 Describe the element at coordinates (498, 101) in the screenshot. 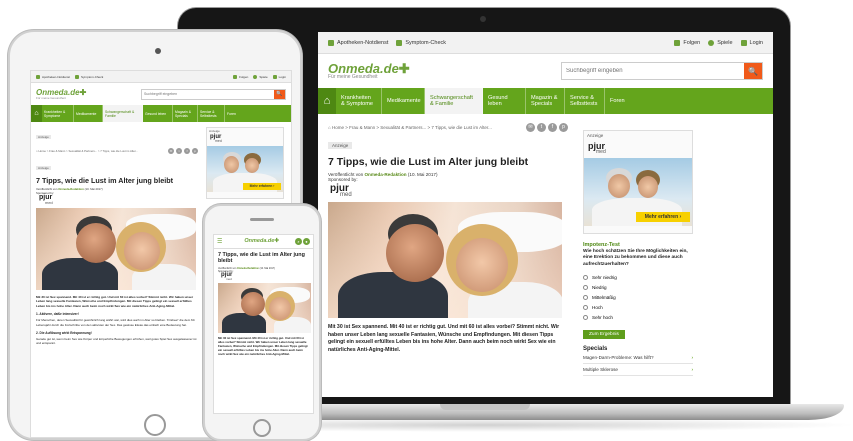

I see `nav-label: Gesund leben` at that location.